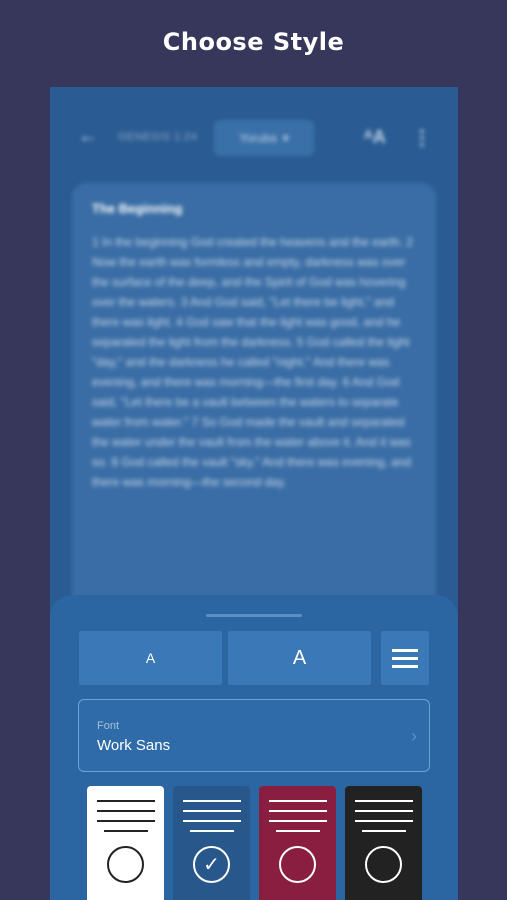  I want to click on language-dropdown: Yoruba ▾, so click(264, 138).